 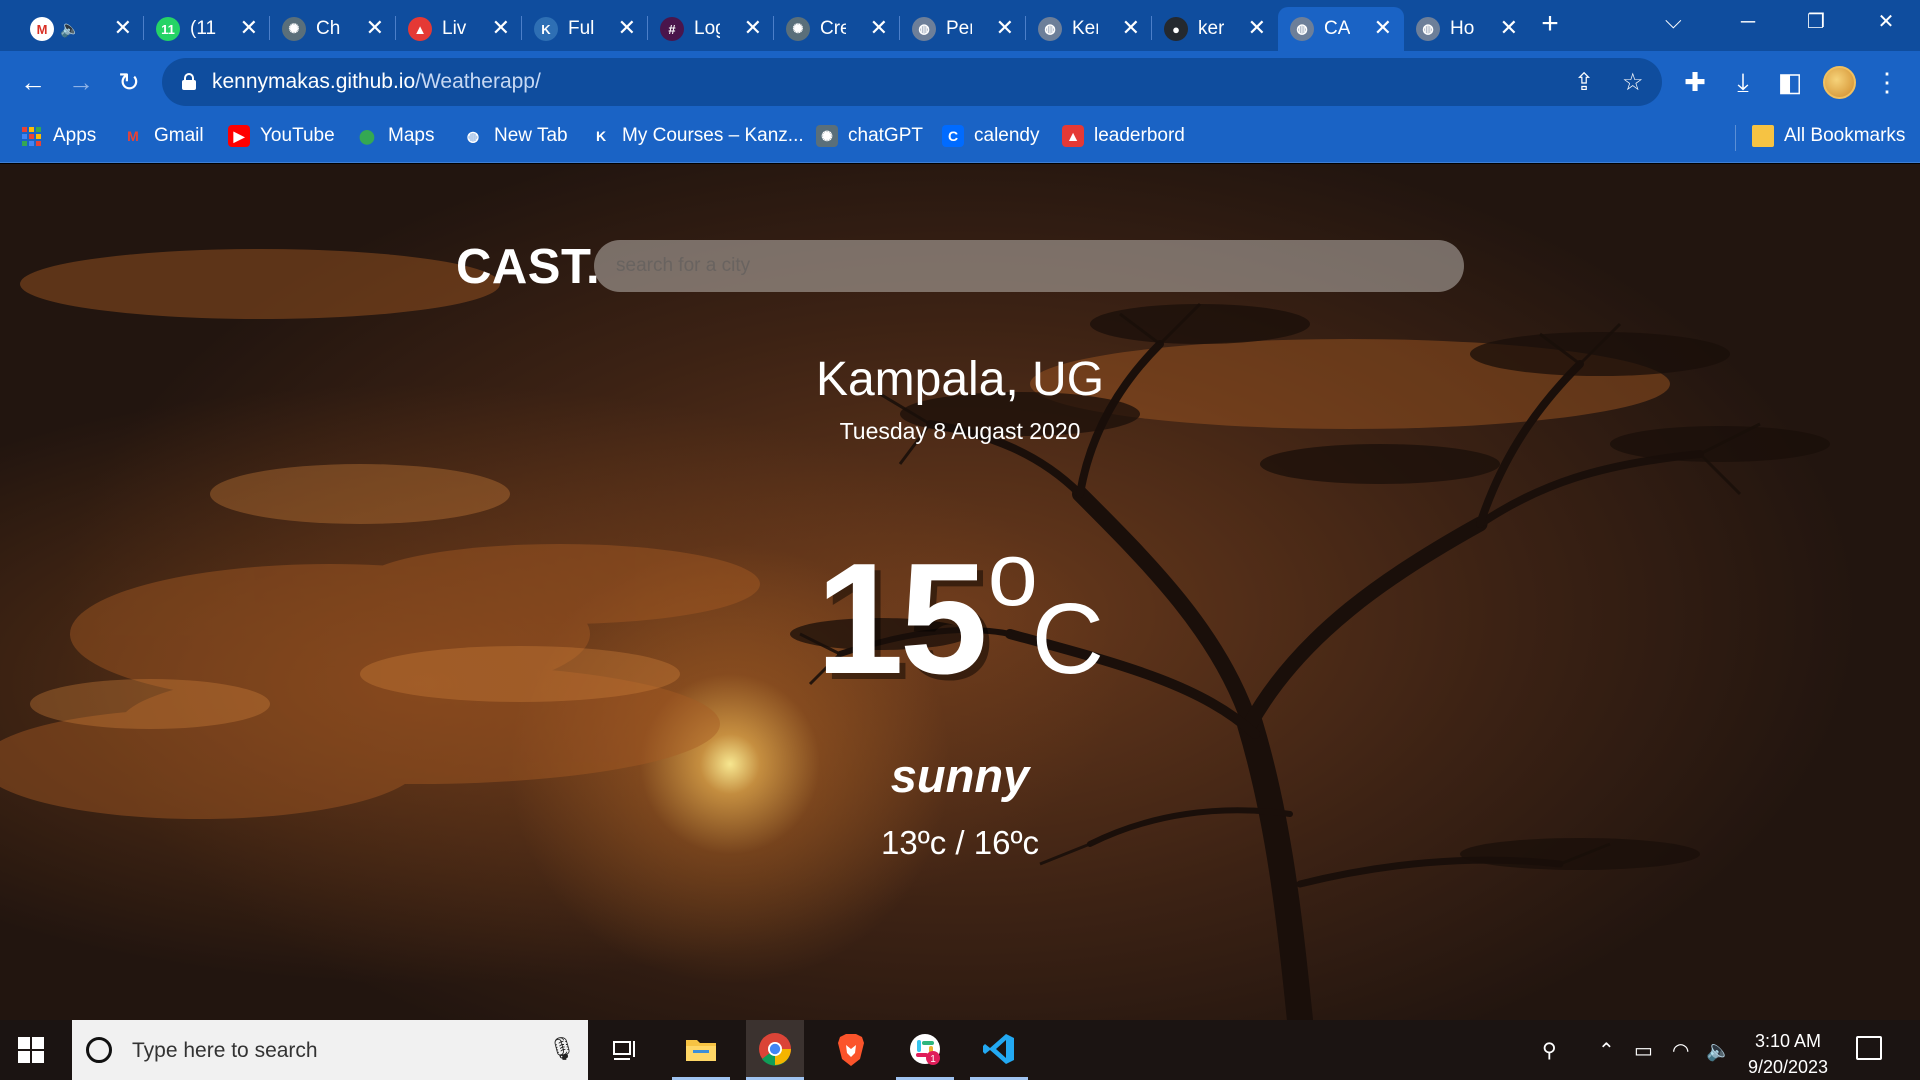 What do you see at coordinates (869, 136) in the screenshot?
I see `bookmark-item: ✺ chatGPT` at bounding box center [869, 136].